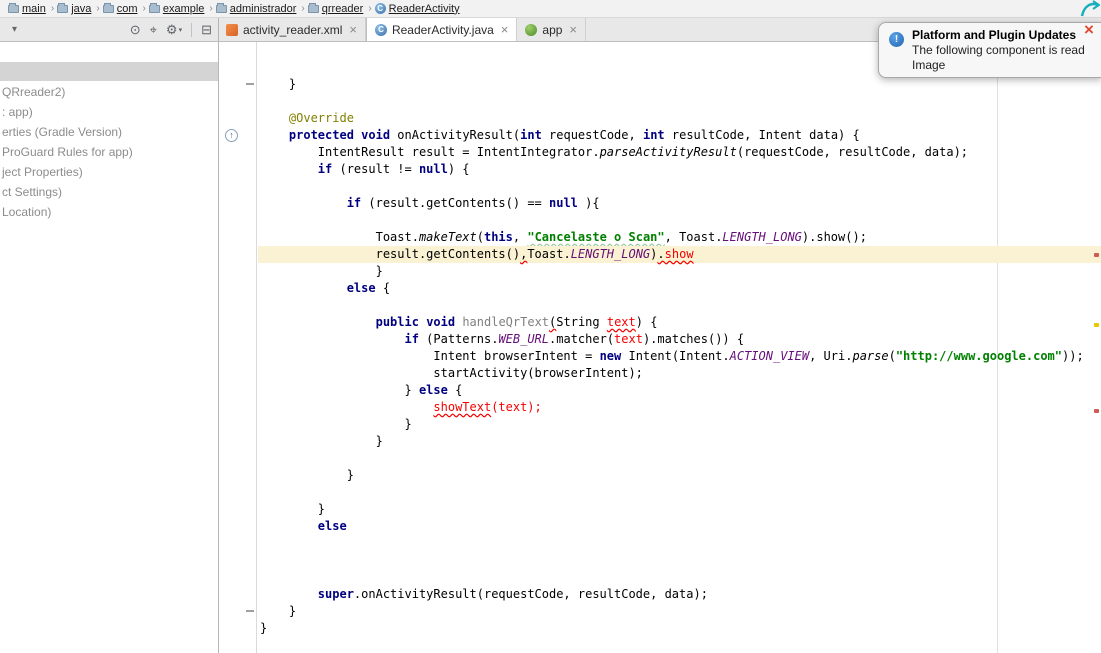  Describe the element at coordinates (679, 118) in the screenshot. I see `code-line: @Override` at that location.